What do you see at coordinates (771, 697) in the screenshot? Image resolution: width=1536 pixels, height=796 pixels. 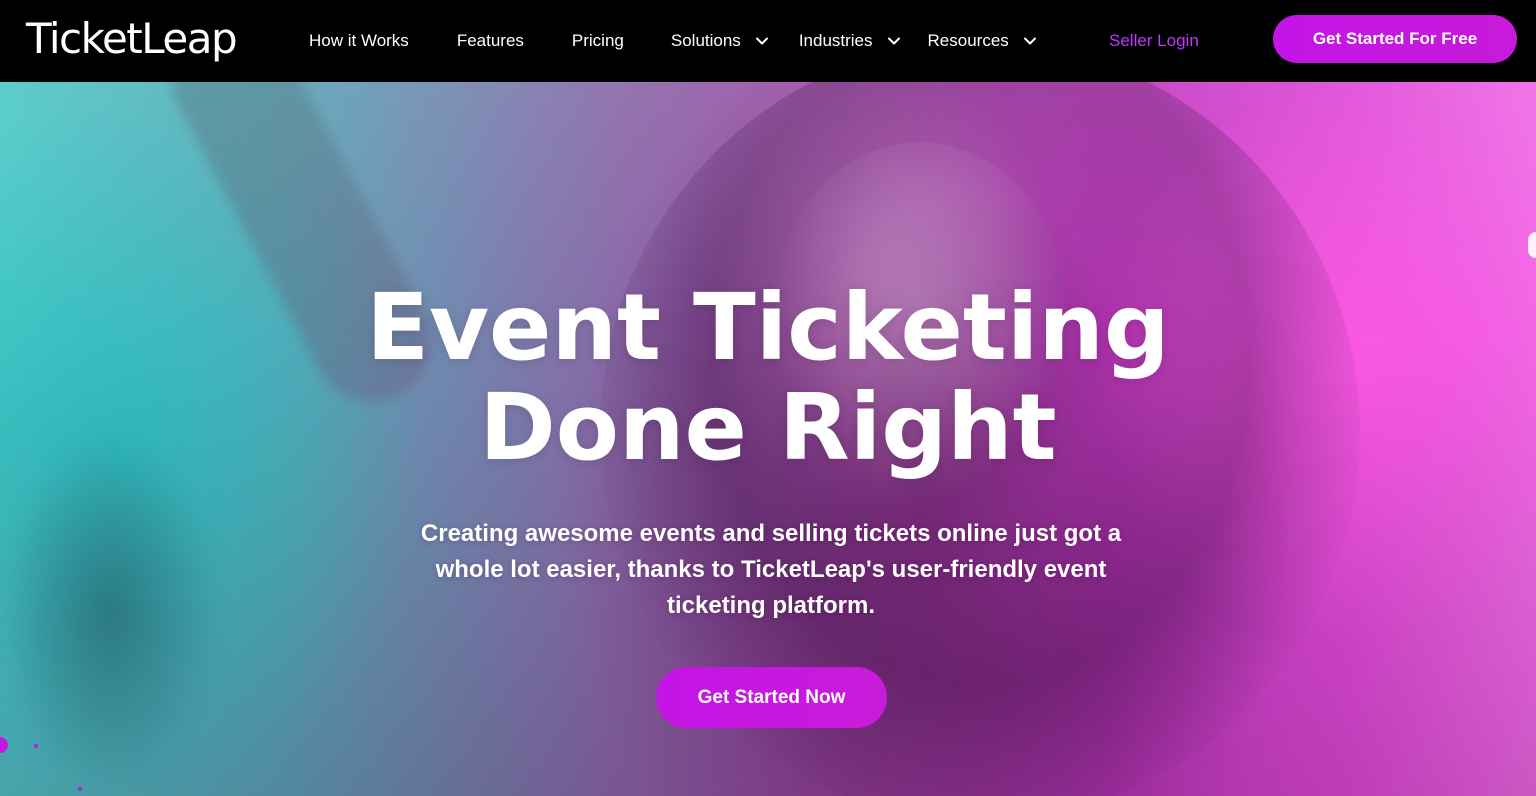 I see `get-started-now-button: Get Started Now` at bounding box center [771, 697].